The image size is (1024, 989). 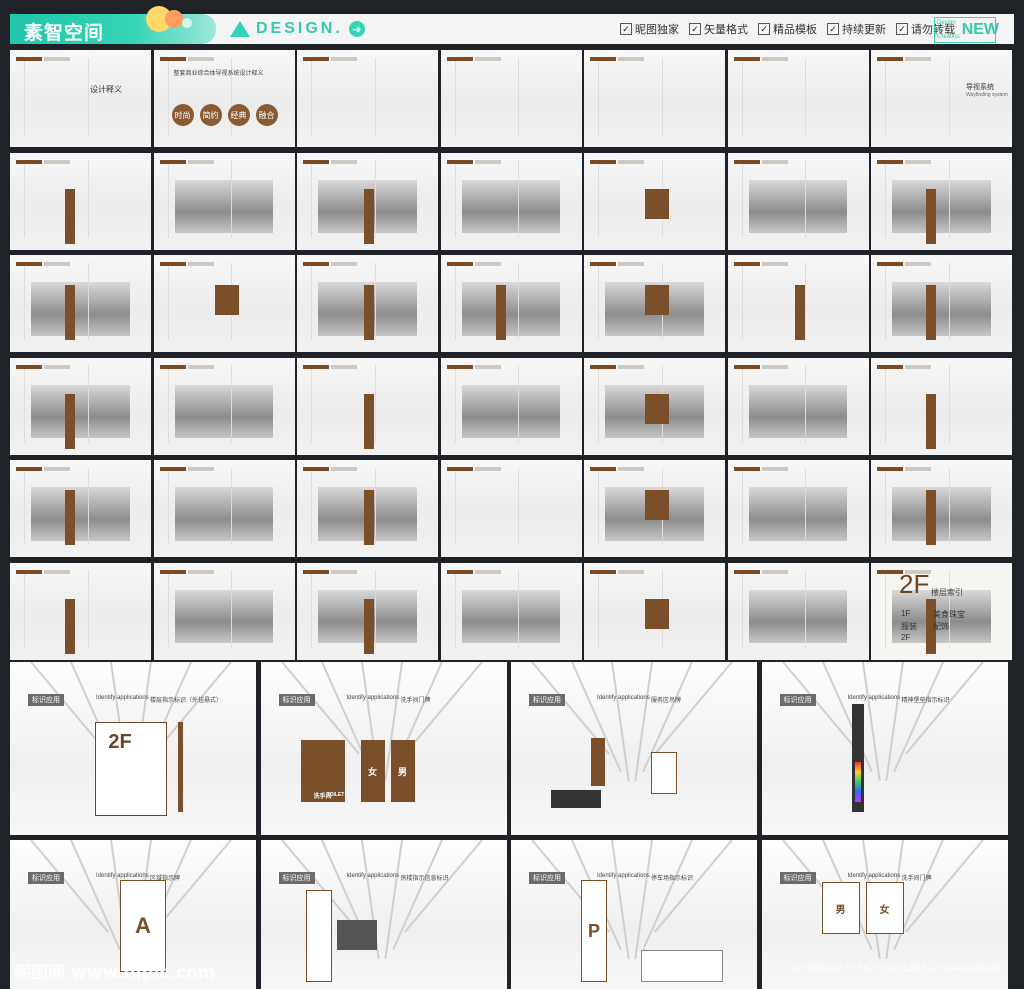 I want to click on arrow-right-icon: ➔, so click(x=356, y=29).